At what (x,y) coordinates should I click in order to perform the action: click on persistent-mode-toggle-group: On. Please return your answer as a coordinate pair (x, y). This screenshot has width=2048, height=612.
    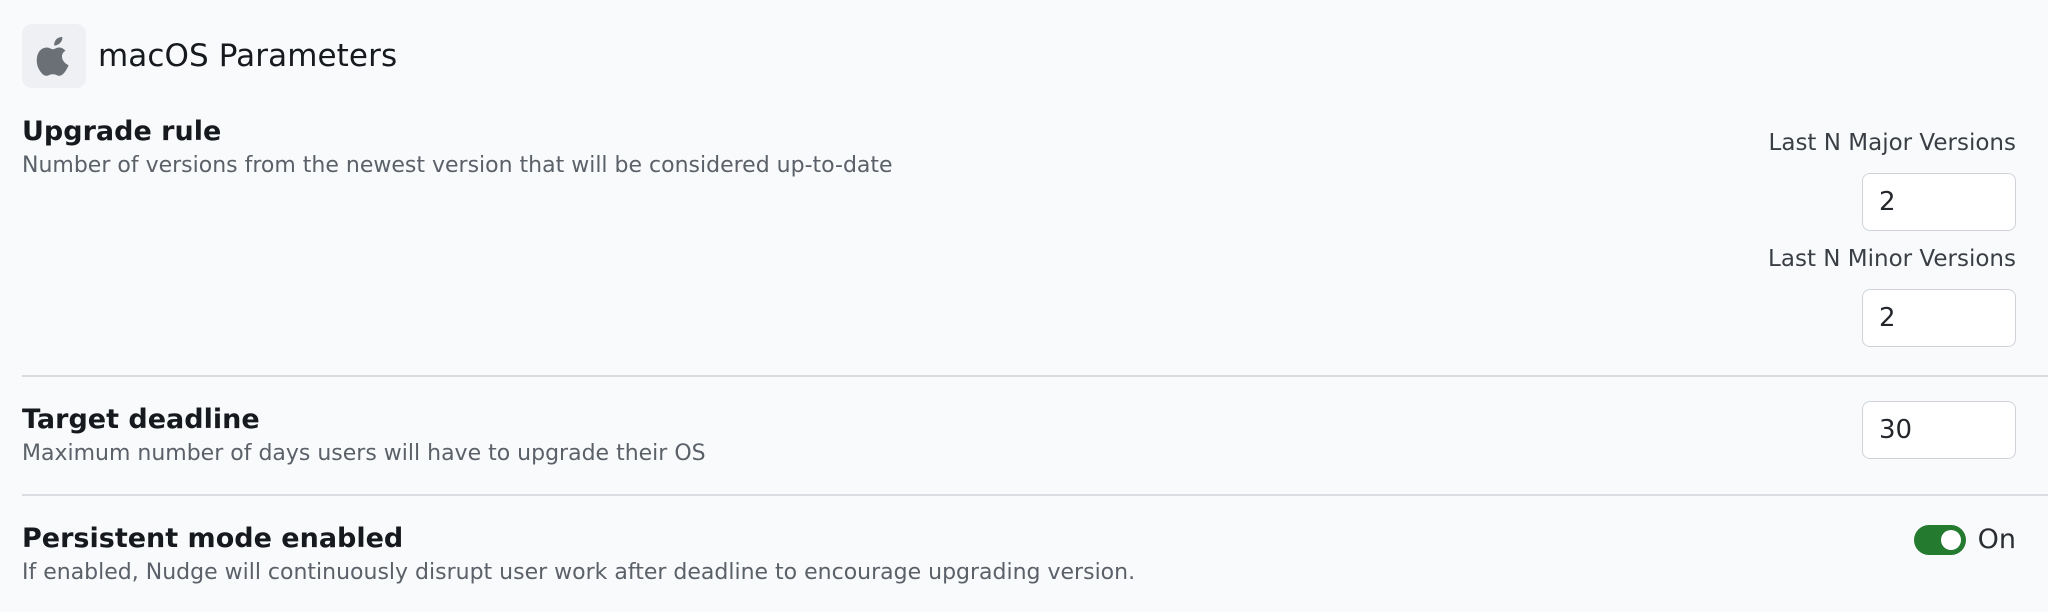
    Looking at the image, I should click on (1964, 539).